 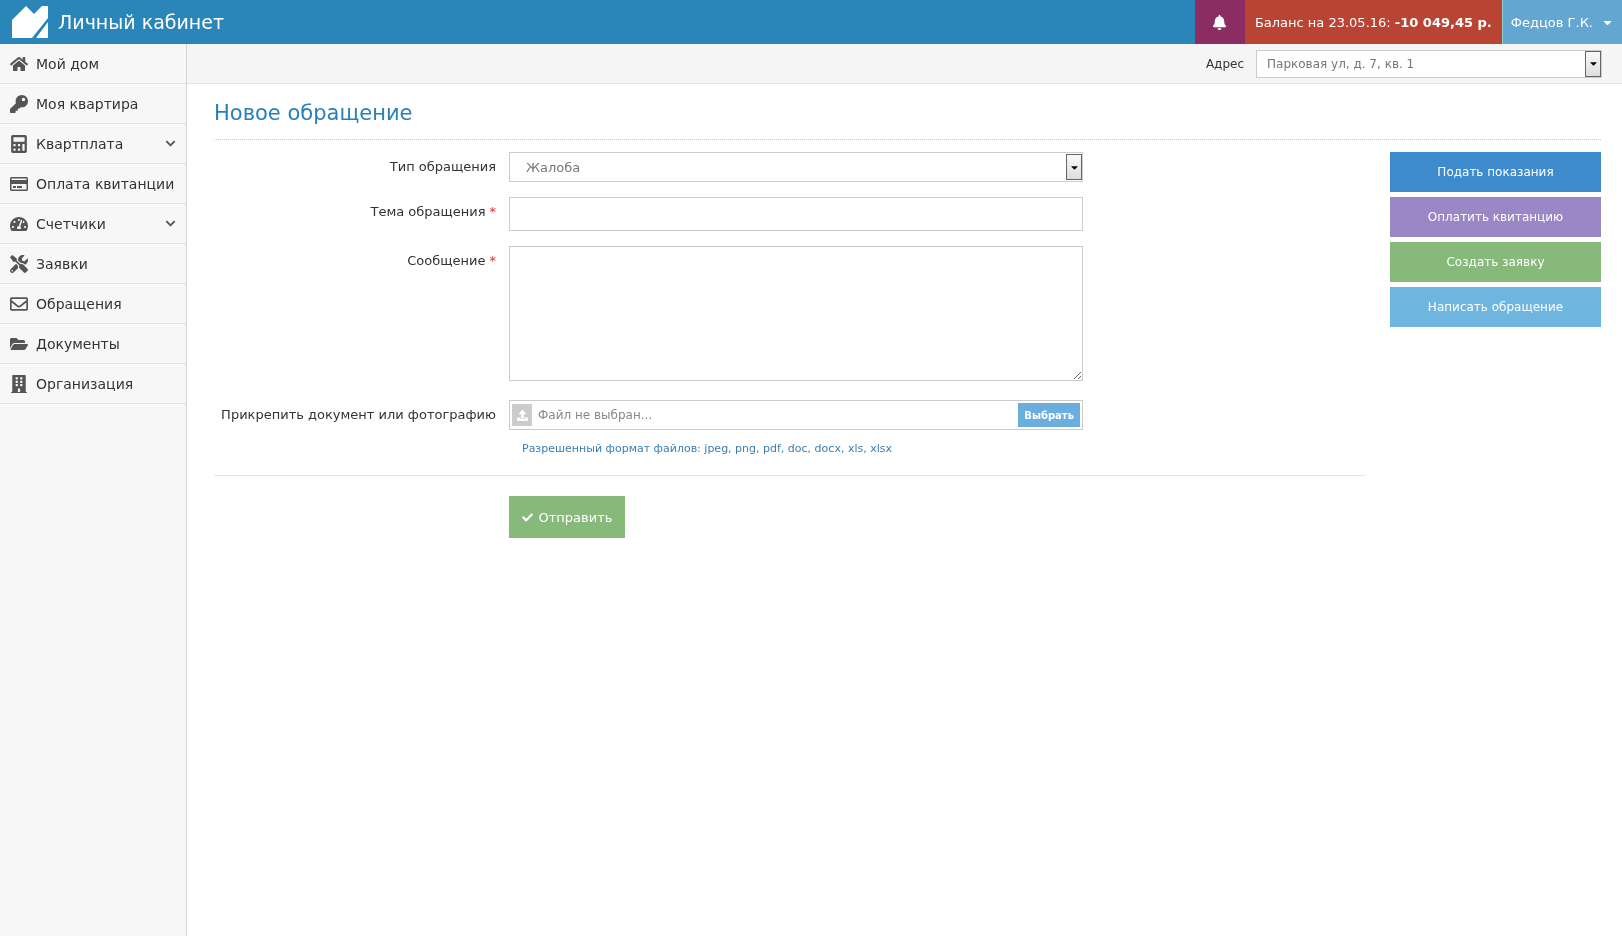 I want to click on balance-text: Баланс на 23.05.16: -10 049,45 р., so click(x=1373, y=22).